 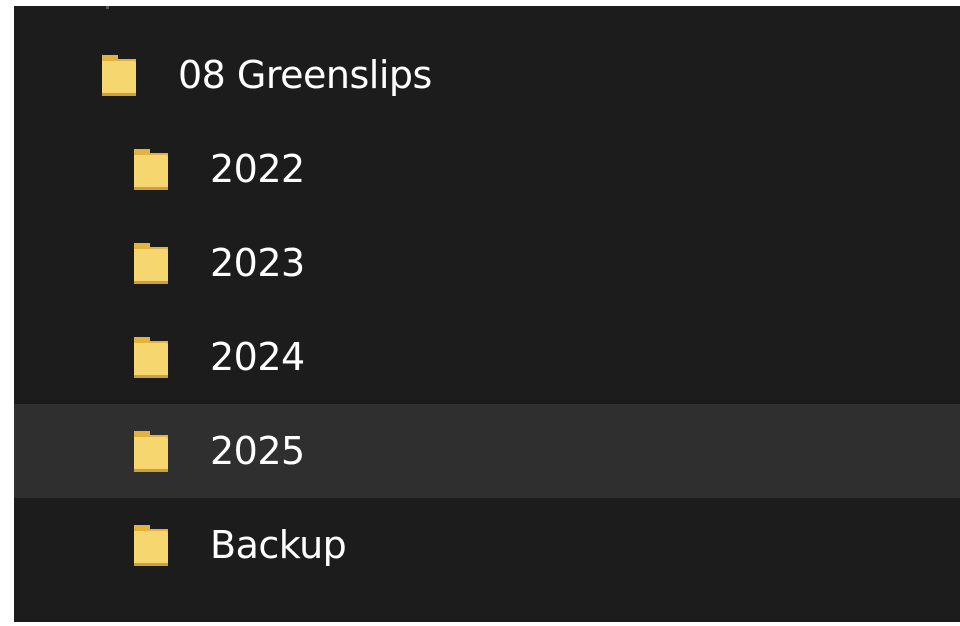 I want to click on tree-item-label: 2025, so click(x=257, y=451).